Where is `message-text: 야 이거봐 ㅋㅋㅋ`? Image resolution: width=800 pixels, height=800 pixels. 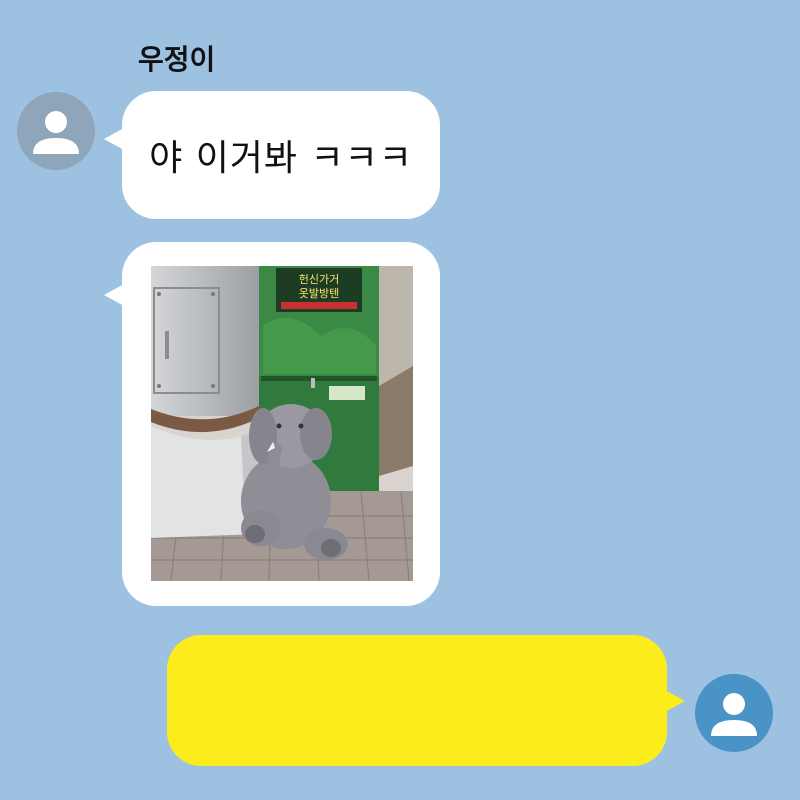 message-text: 야 이거봐 ㅋㅋㅋ is located at coordinates (281, 158).